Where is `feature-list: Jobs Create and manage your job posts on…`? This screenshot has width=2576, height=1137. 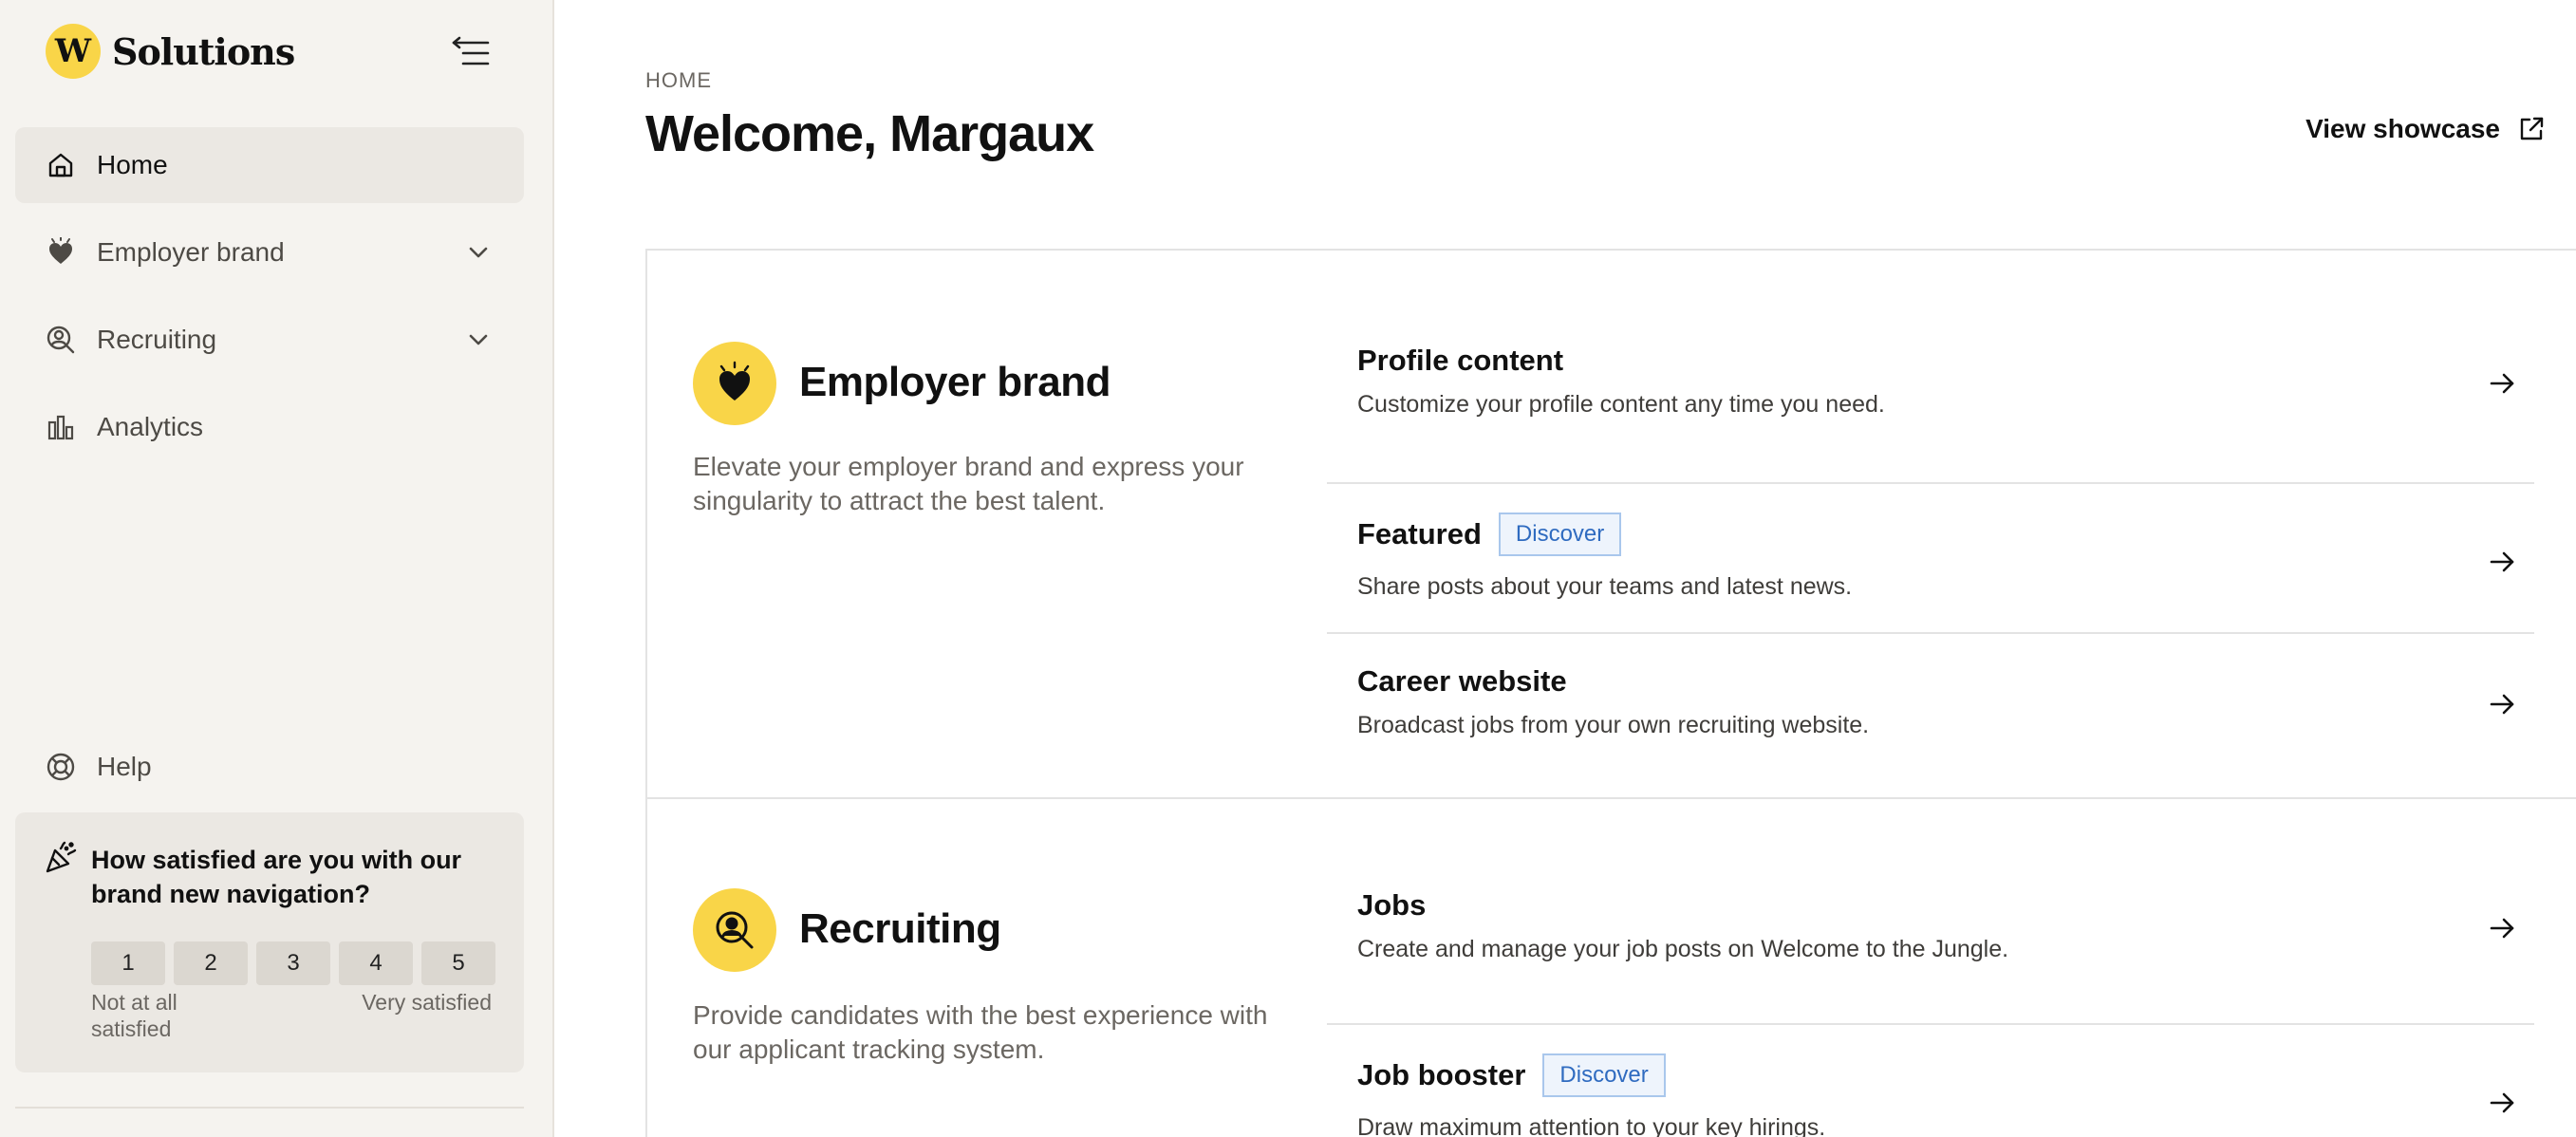 feature-list: Jobs Create and manage your job posts on… is located at coordinates (1930, 1008).